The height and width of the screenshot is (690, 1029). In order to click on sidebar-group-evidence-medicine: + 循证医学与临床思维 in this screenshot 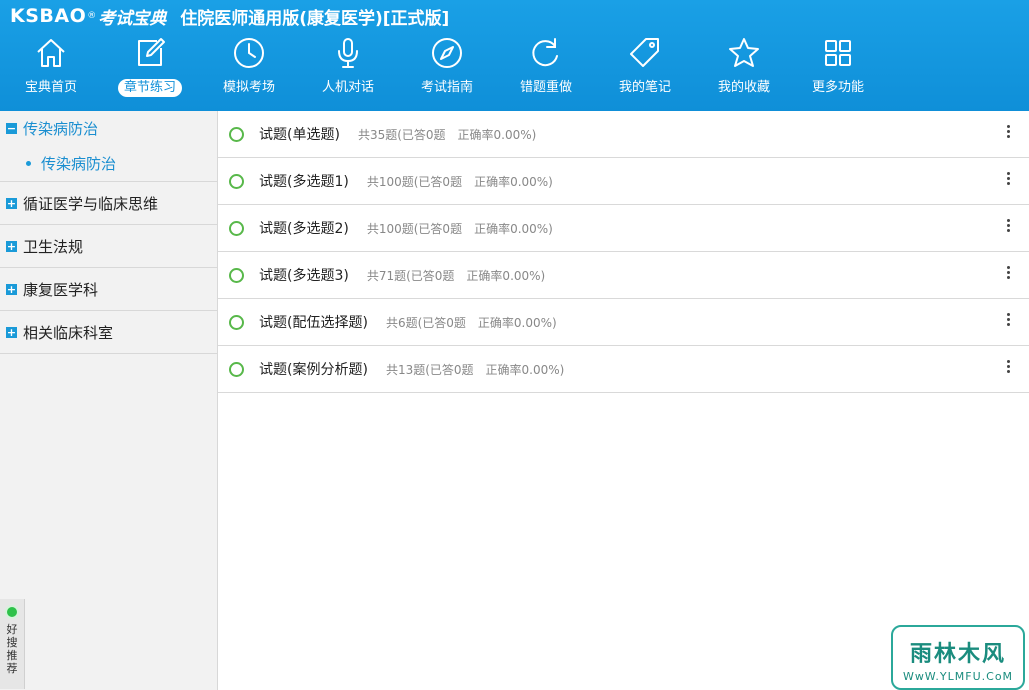, I will do `click(108, 203)`.